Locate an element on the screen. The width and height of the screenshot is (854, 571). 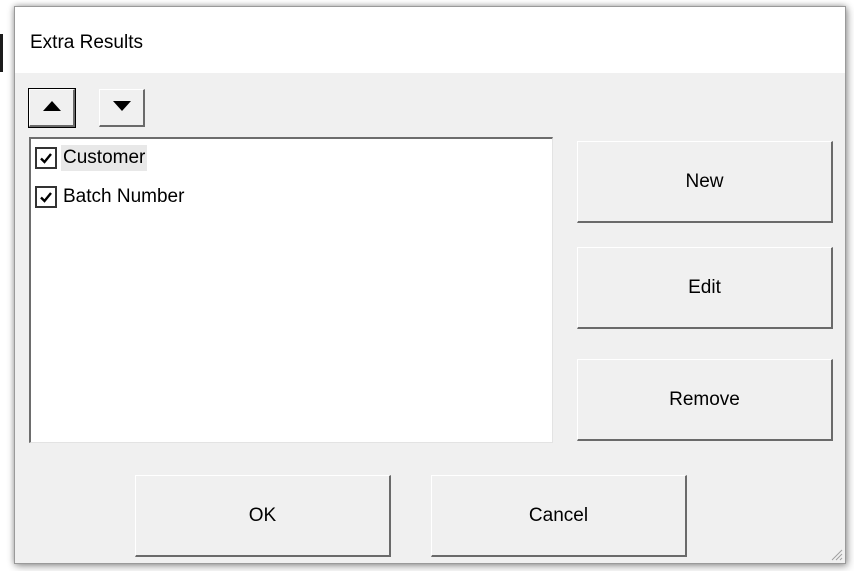
remove-button: Remove is located at coordinates (705, 400).